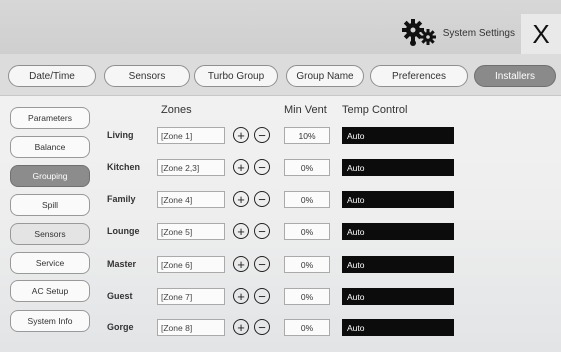  I want to click on temp-control-select-guest: Auto, so click(398, 296).